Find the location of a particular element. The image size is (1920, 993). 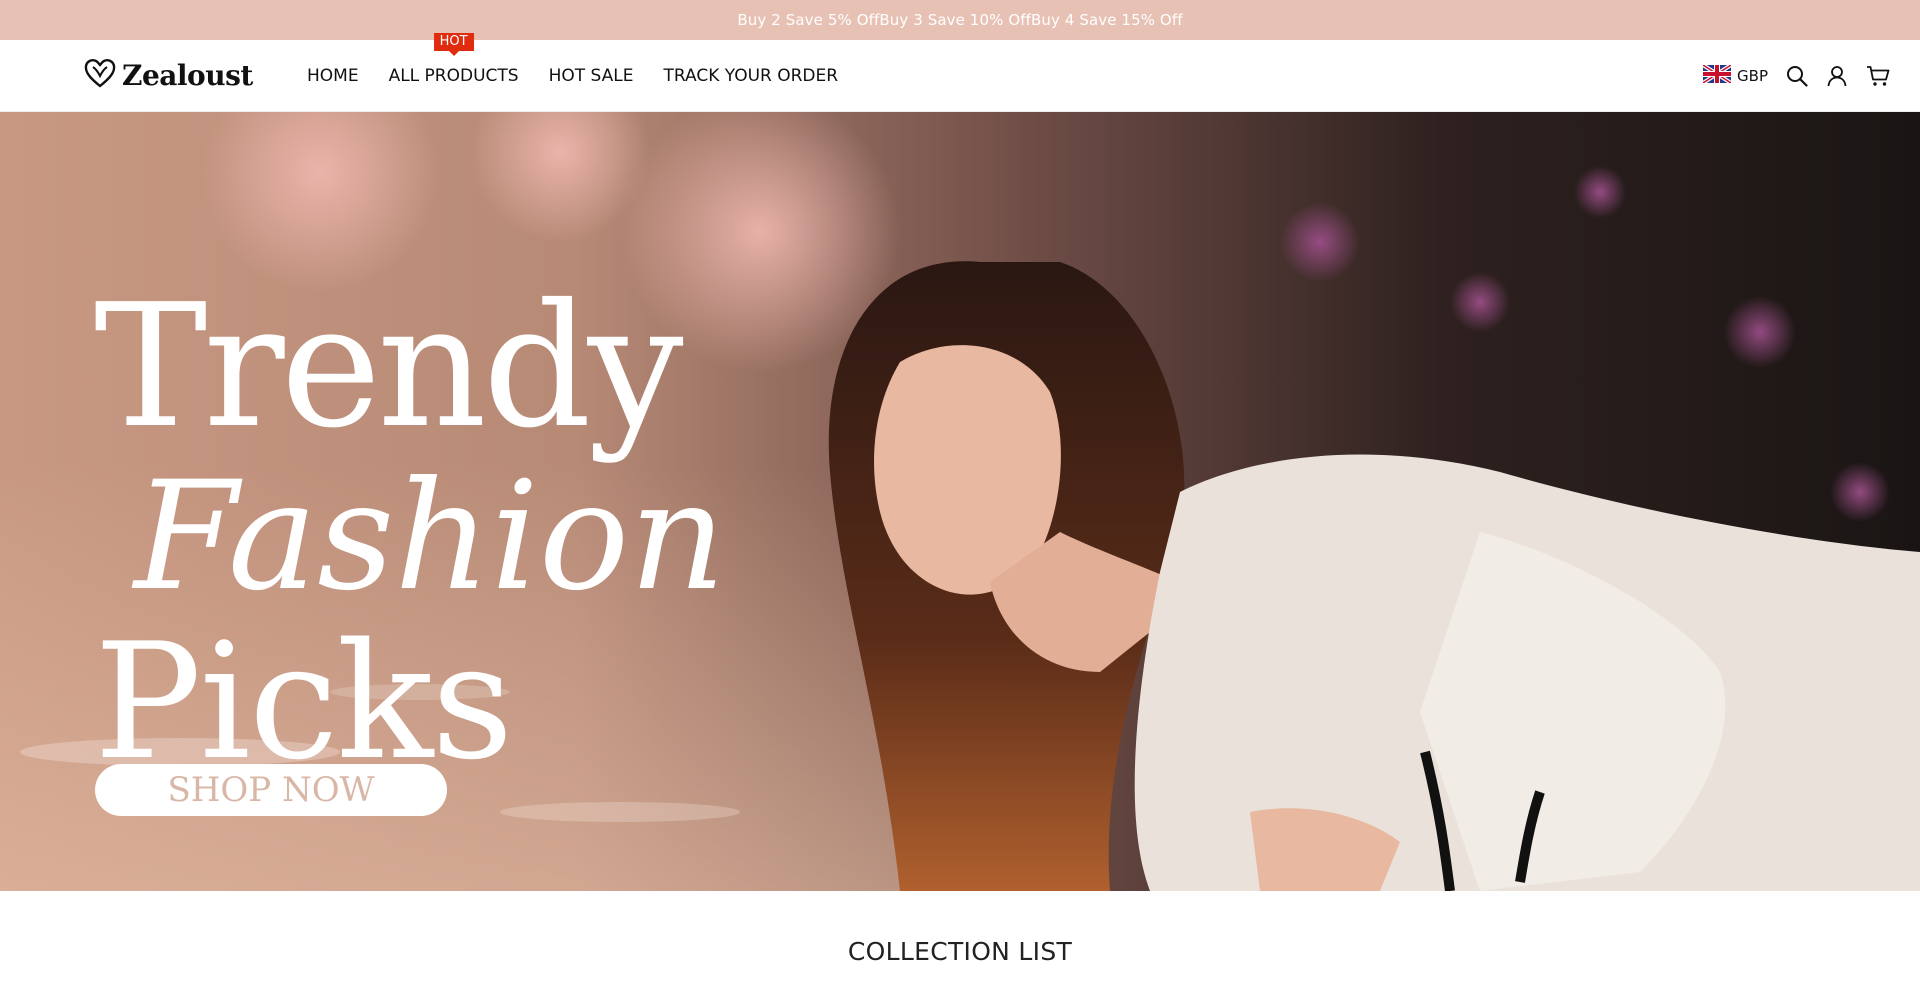

nav-hot-sale-label: HOT SALE is located at coordinates (591, 76).